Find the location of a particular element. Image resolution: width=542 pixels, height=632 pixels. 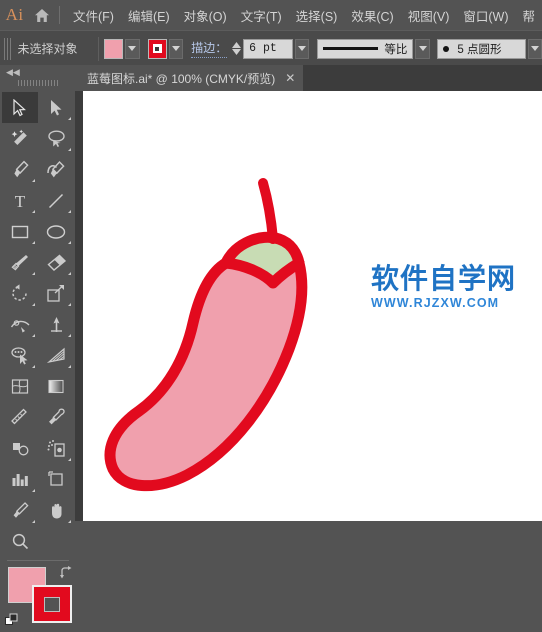

width-profile-line-icon is located at coordinates (350, 48).